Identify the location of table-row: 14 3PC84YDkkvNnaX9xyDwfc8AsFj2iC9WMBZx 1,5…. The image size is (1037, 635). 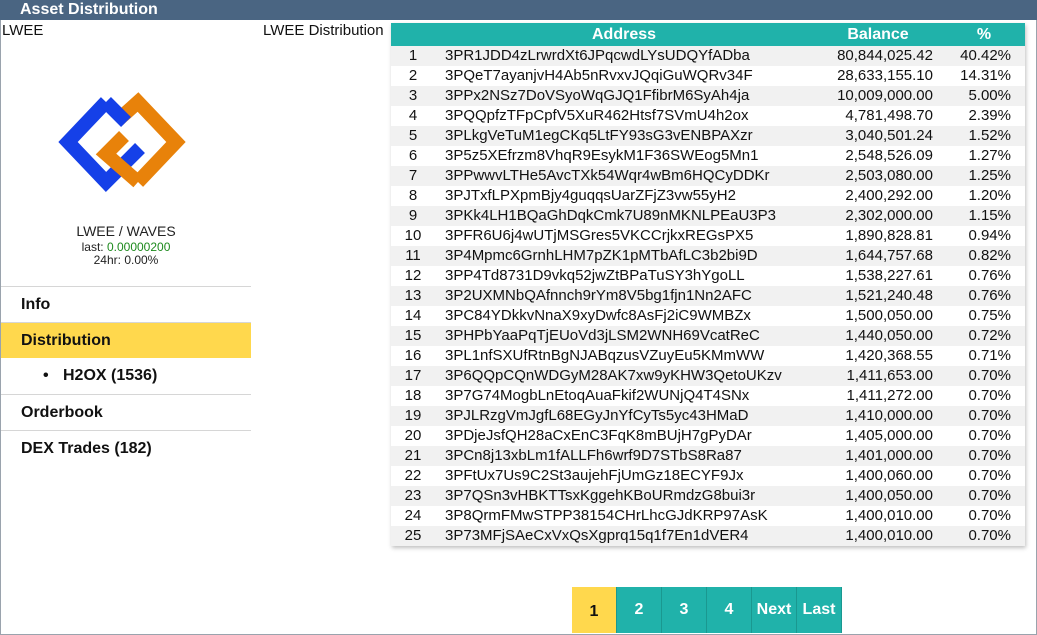
(708, 316).